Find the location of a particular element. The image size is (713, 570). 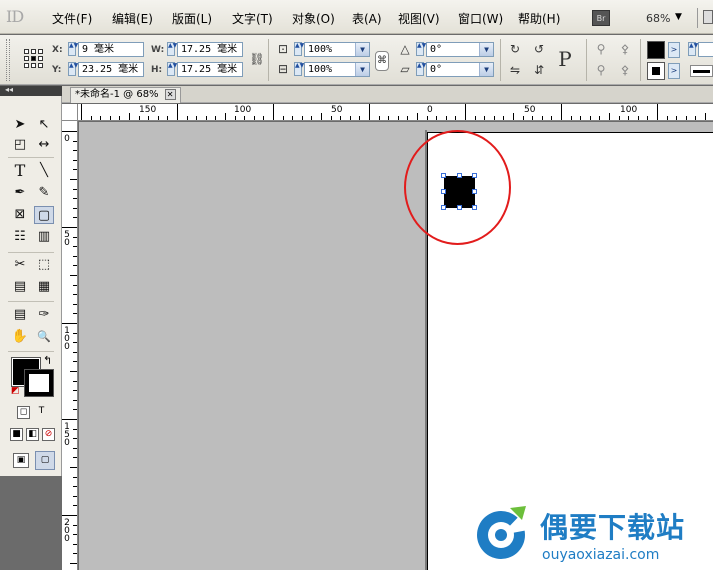

w-spinner: ▲▼ is located at coordinates (172, 49).